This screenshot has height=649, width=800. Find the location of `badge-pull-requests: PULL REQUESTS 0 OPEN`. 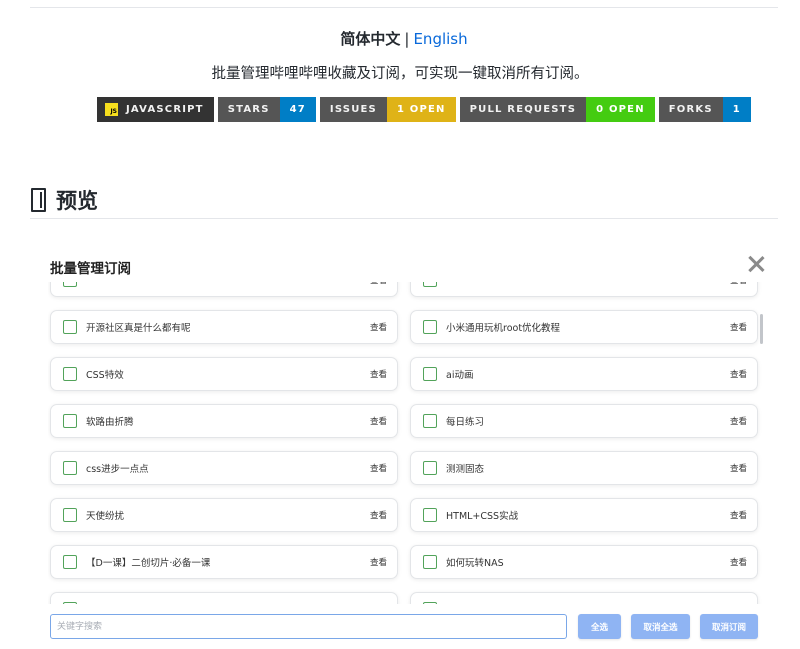

badge-pull-requests: PULL REQUESTS 0 OPEN is located at coordinates (557, 109).